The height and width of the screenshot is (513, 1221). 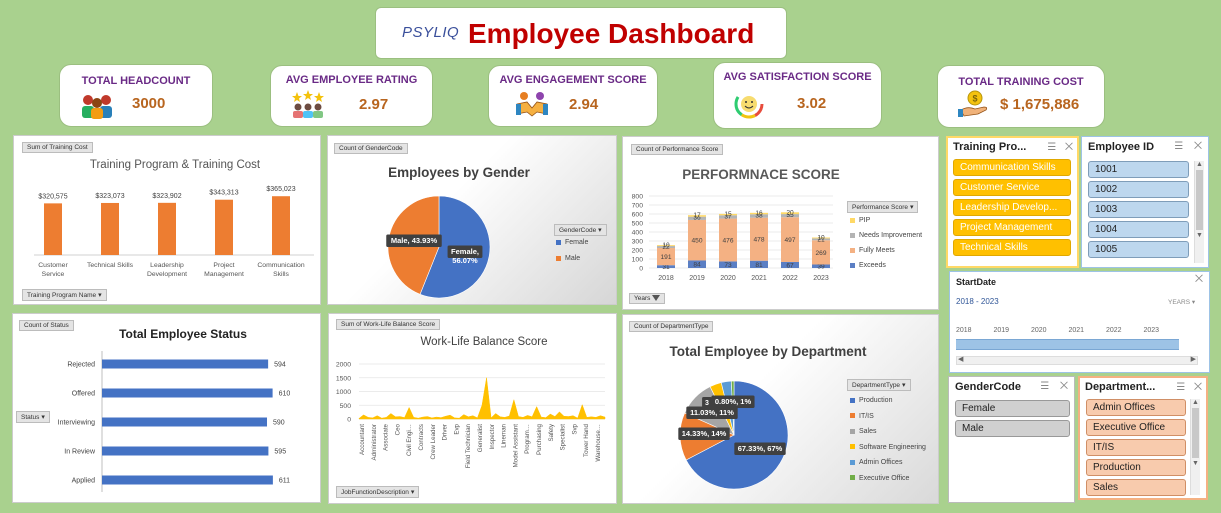 What do you see at coordinates (280, 265) in the screenshot?
I see `category-label: Communication` at bounding box center [280, 265].